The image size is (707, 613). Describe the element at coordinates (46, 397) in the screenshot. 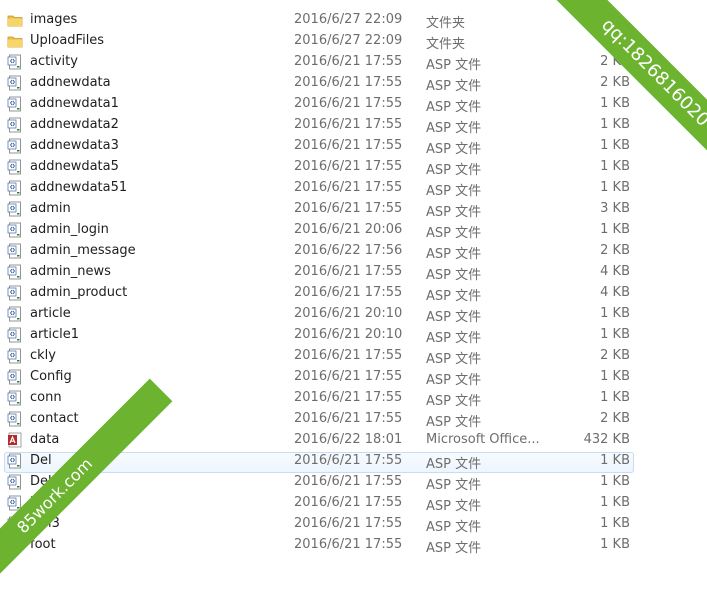

I see `file-name: conn` at that location.